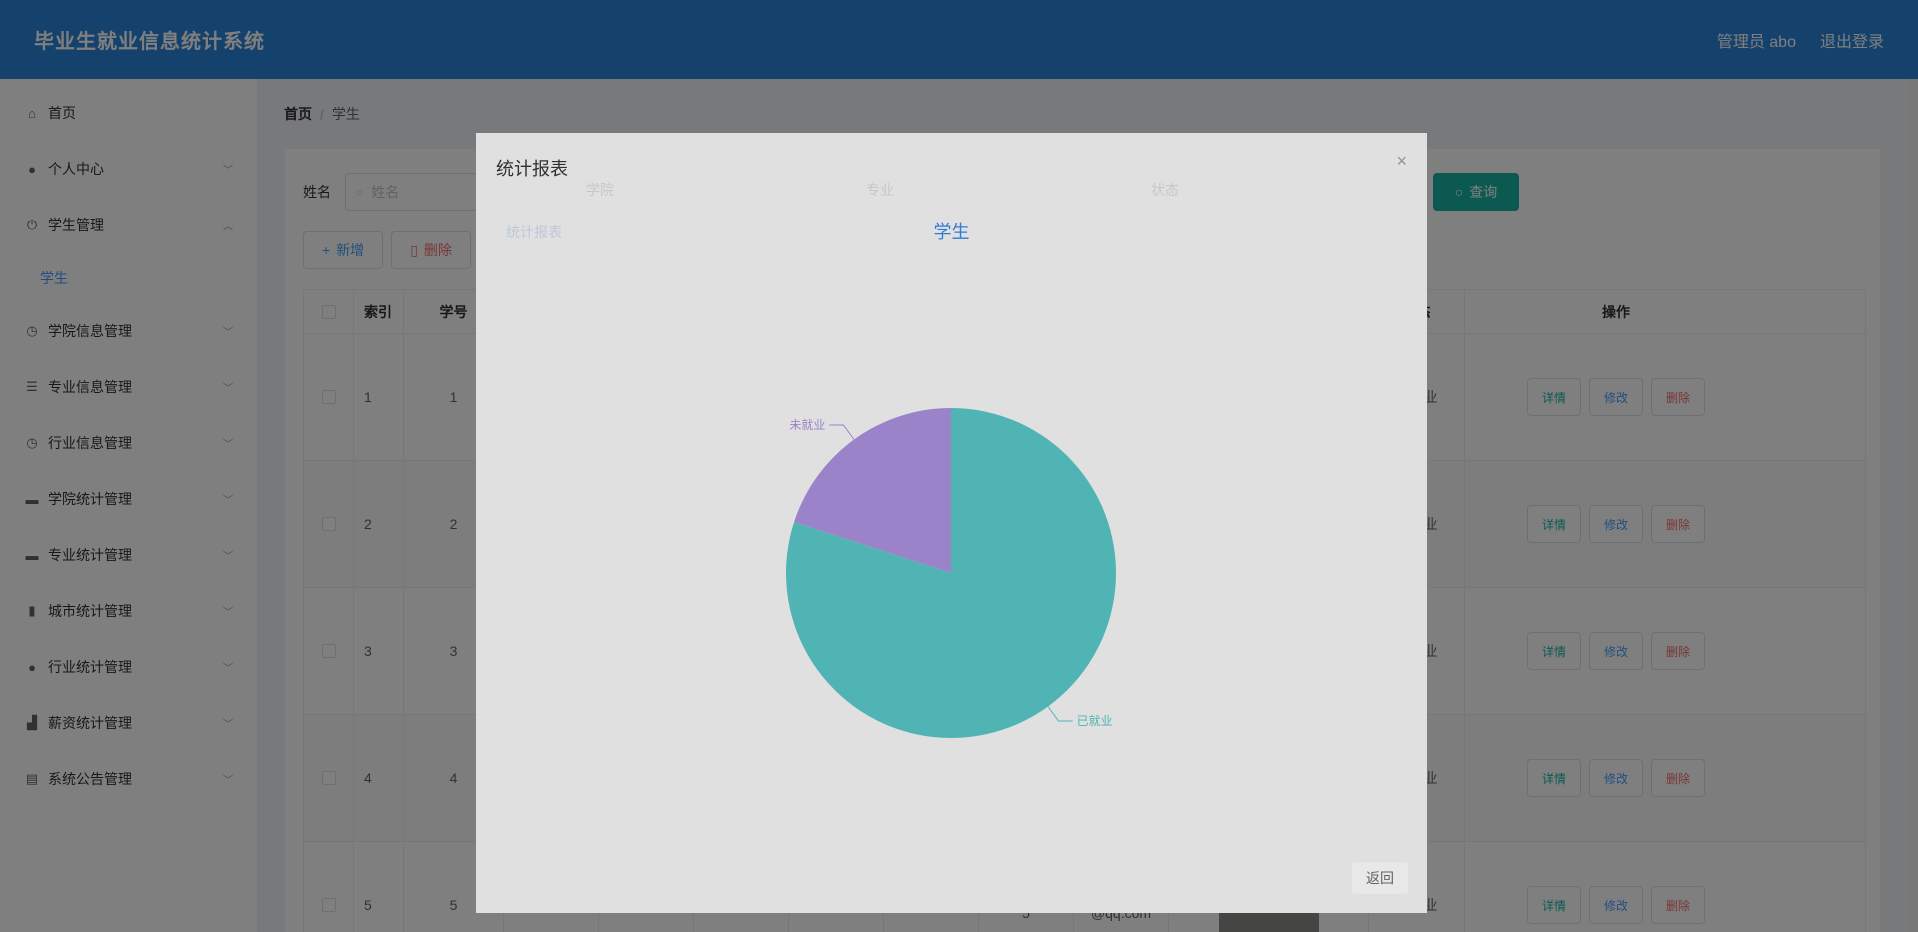 The width and height of the screenshot is (1918, 932). I want to click on chart-title: 学生, so click(951, 232).